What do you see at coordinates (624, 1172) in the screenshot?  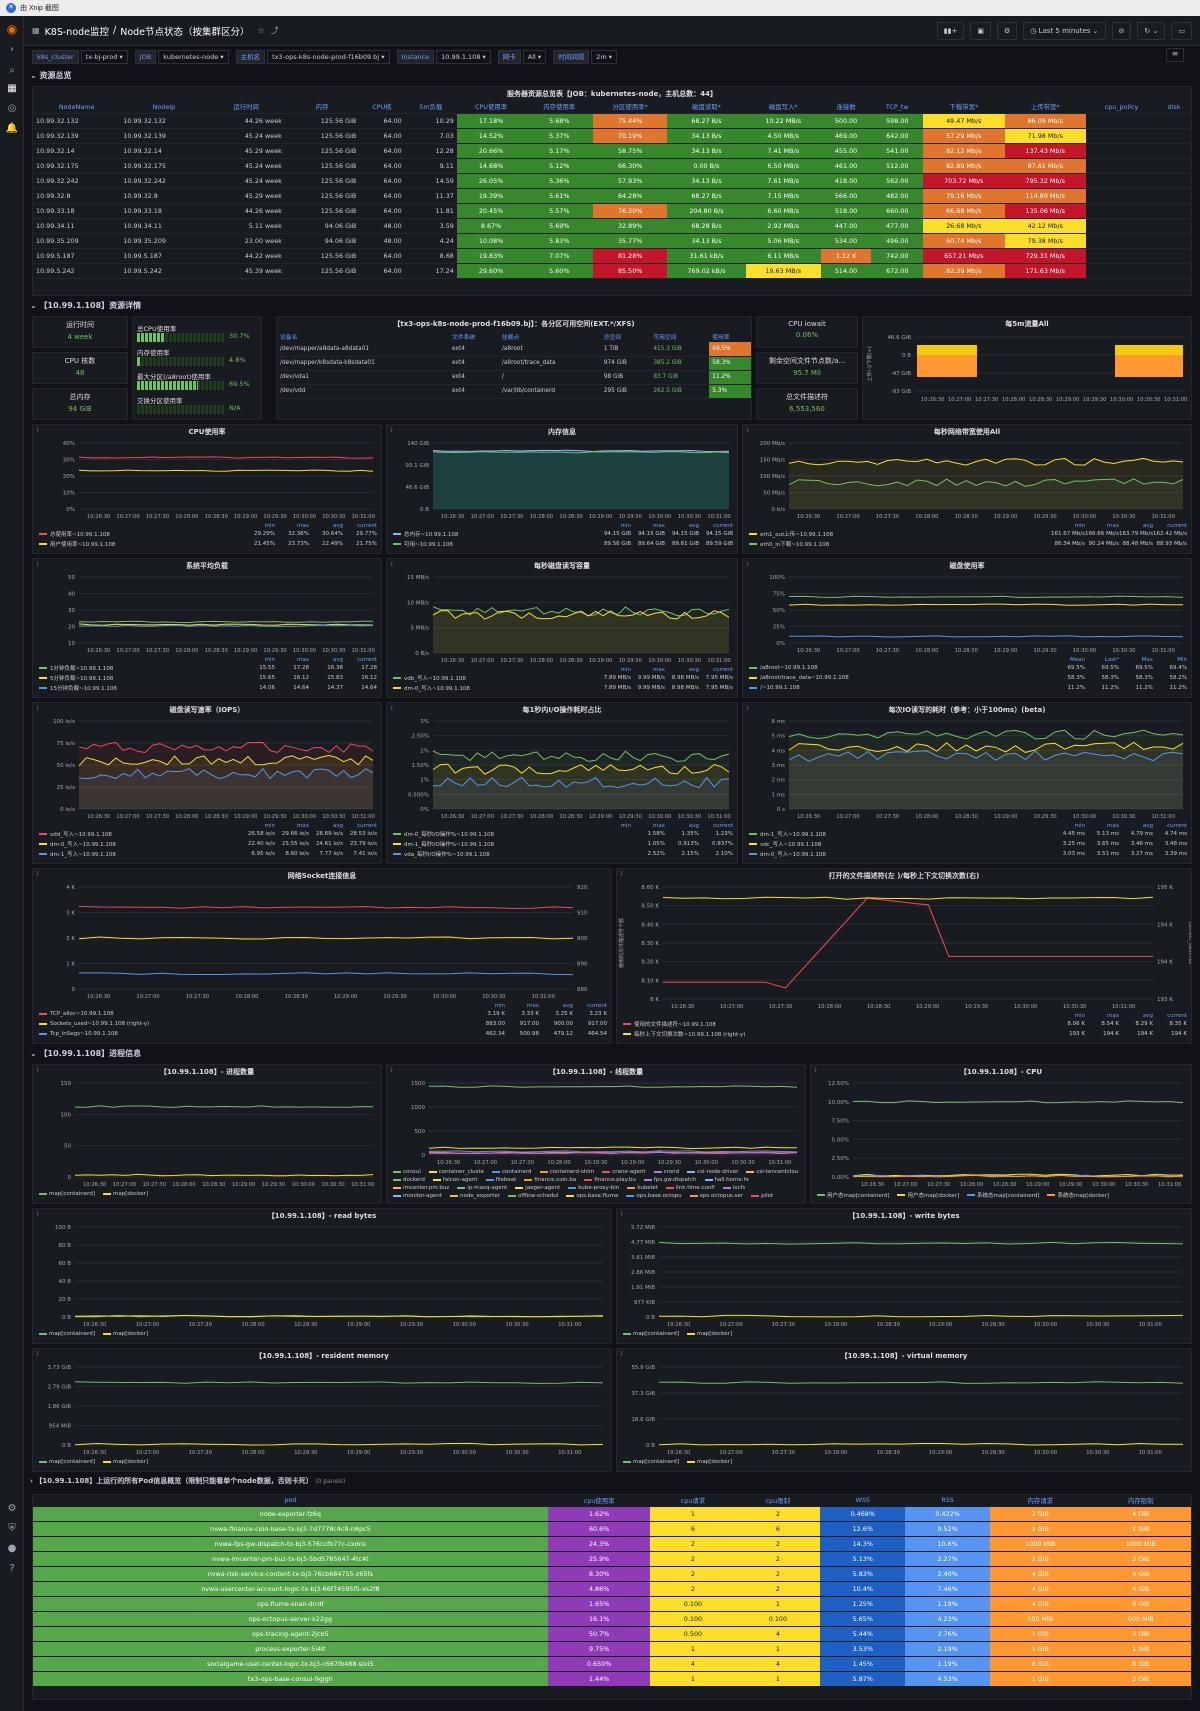 I see `legend-item: crane-agent` at bounding box center [624, 1172].